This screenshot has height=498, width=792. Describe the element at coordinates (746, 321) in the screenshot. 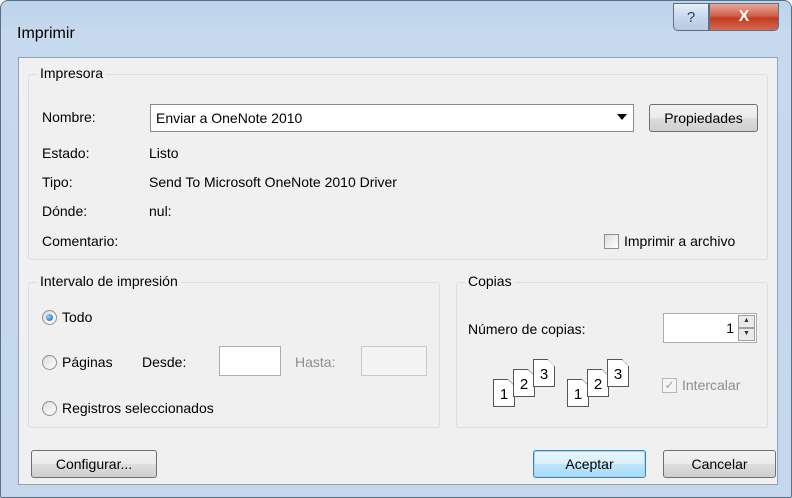

I see `spin-up-icon: ▲` at that location.